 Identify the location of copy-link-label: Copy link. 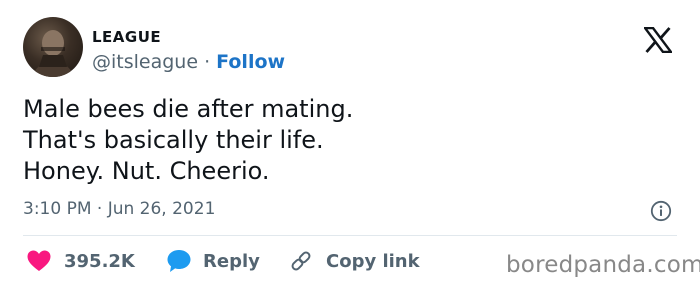
(373, 261).